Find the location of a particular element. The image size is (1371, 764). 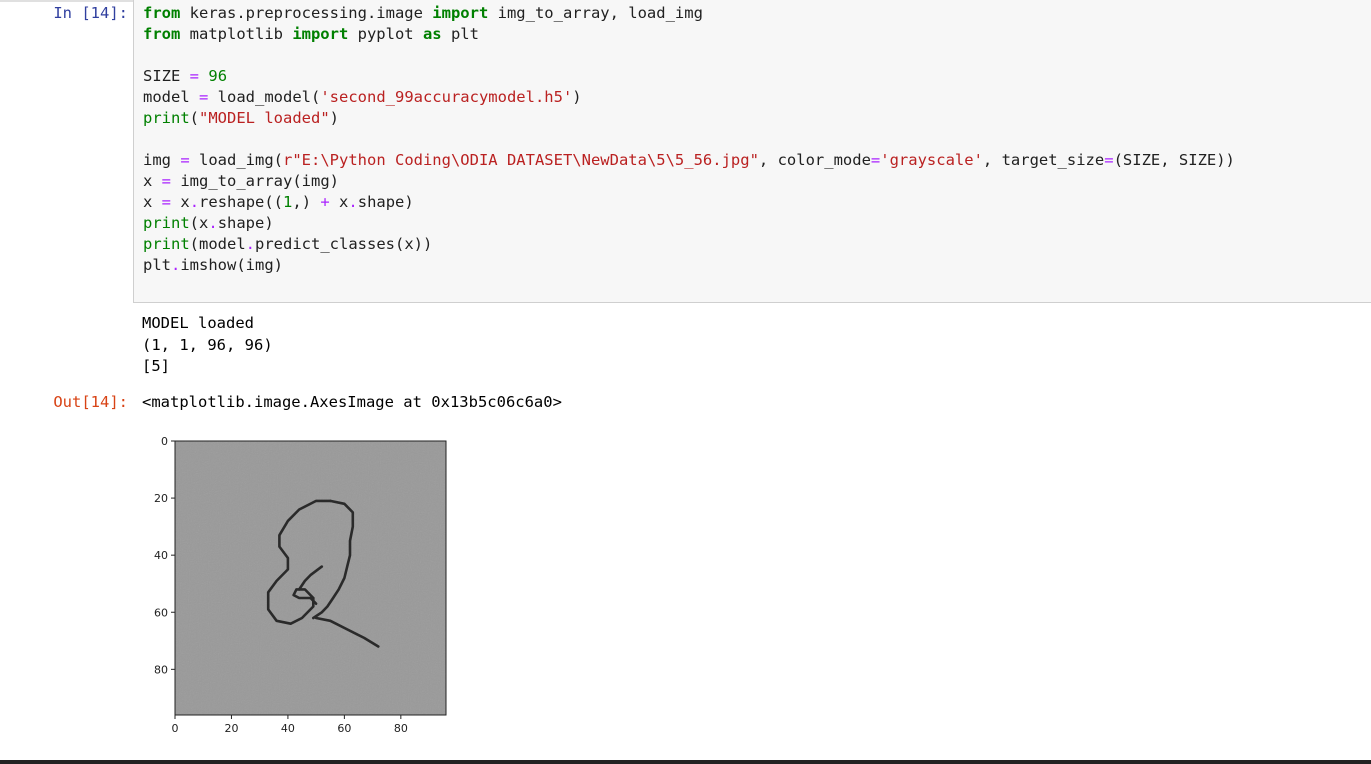

image-panel is located at coordinates (310, 578).